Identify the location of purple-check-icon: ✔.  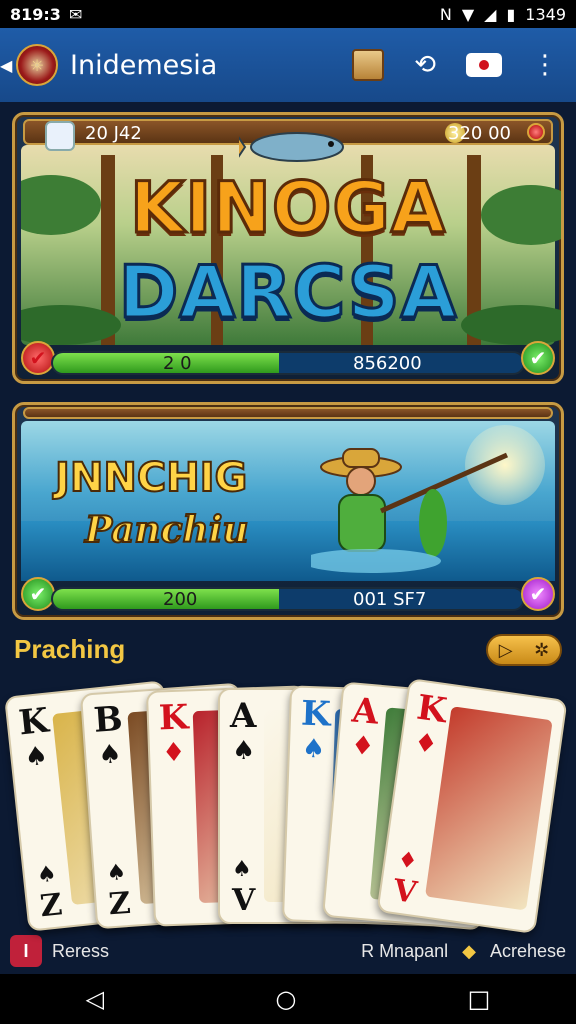
(538, 594).